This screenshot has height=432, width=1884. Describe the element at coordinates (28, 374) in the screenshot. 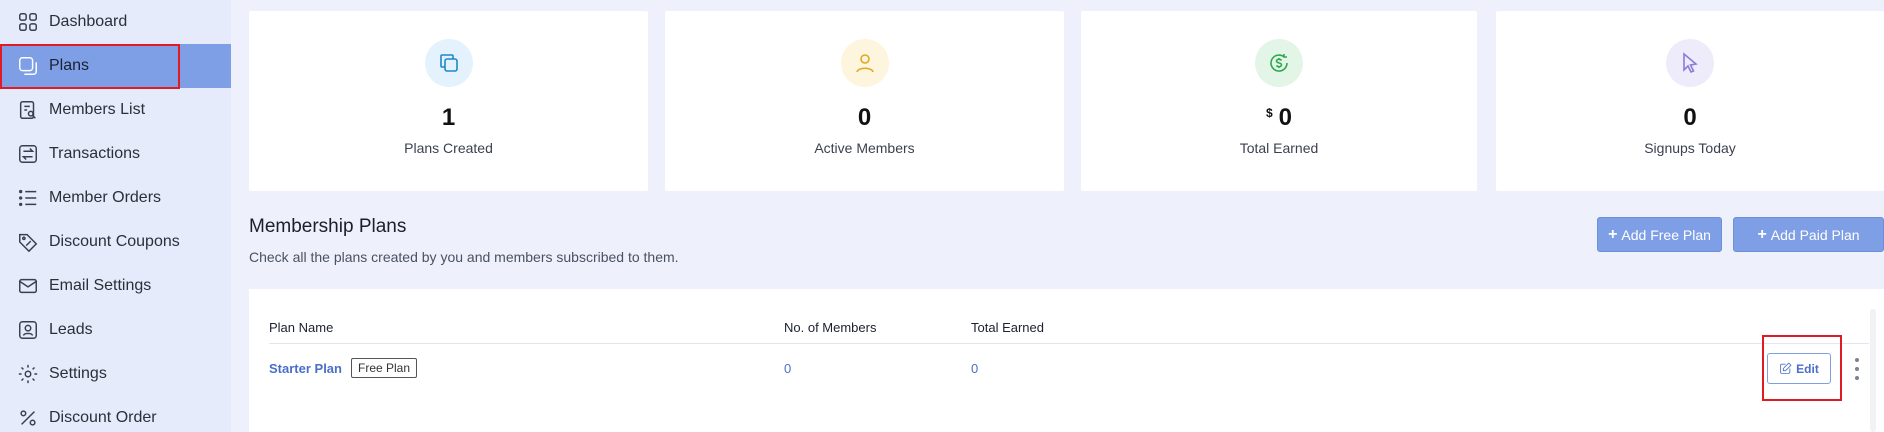

I see `gear-icon` at that location.